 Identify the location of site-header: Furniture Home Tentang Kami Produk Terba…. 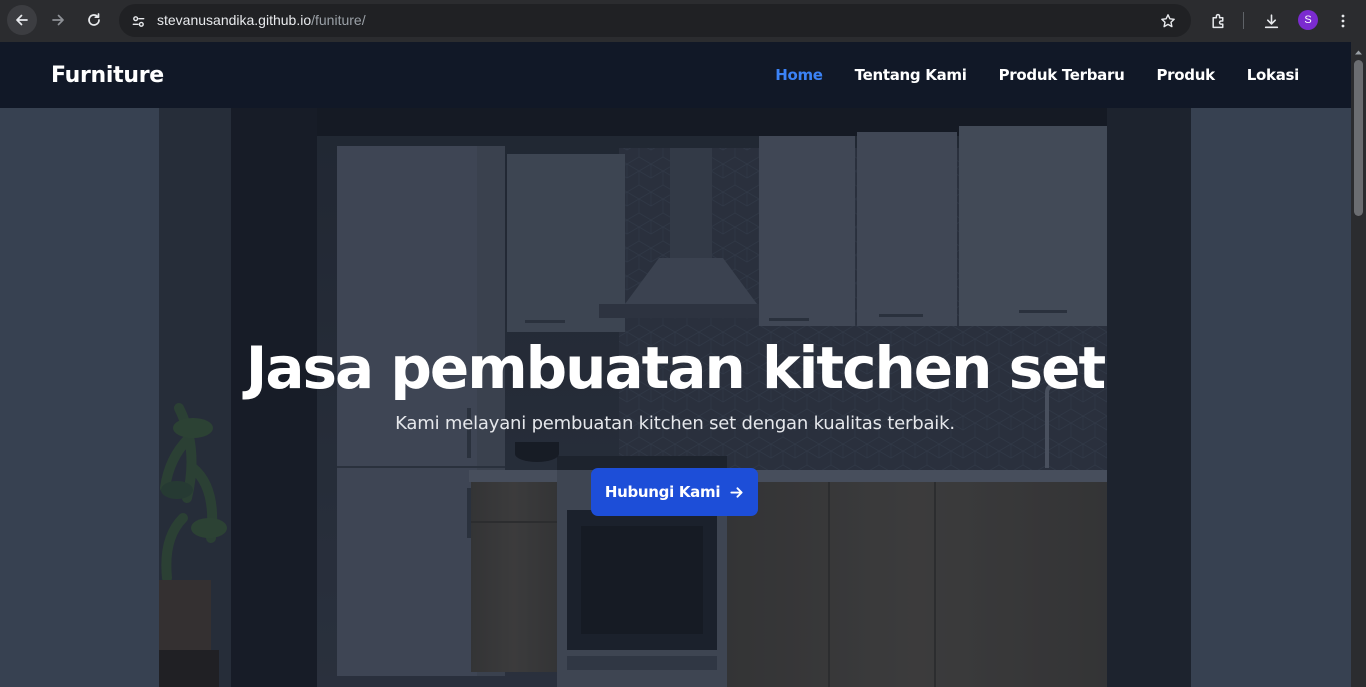
(675, 75).